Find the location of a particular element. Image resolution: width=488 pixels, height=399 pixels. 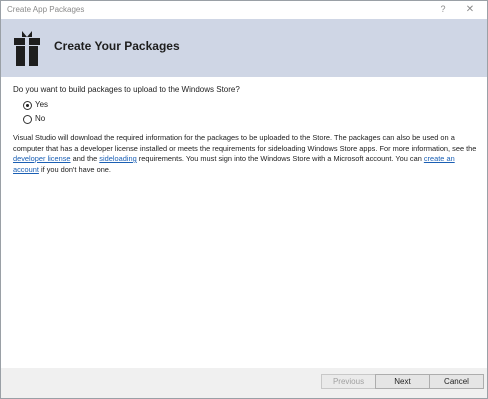

next-button: Next is located at coordinates (402, 381).